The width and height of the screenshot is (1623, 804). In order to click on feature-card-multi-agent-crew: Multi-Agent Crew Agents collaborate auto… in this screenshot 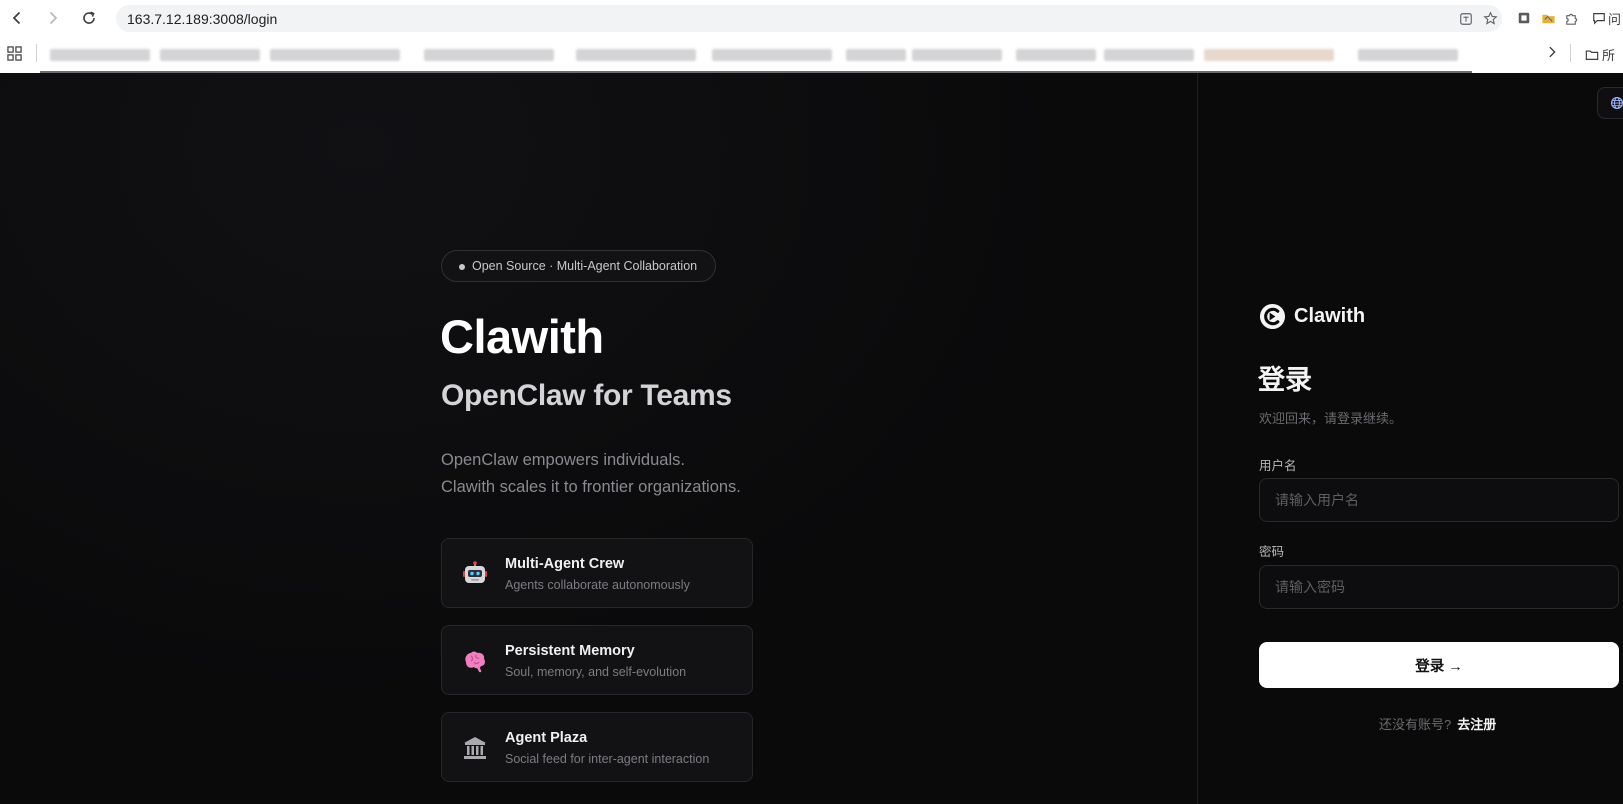, I will do `click(597, 573)`.